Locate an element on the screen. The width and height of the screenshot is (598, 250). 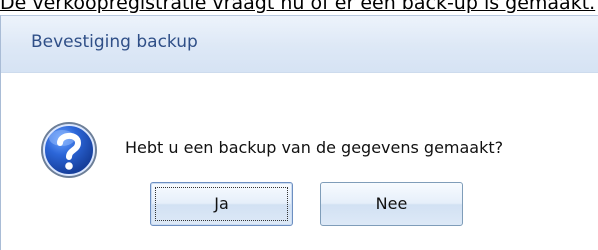
dialog-title: Bevestiging backup is located at coordinates (114, 42).